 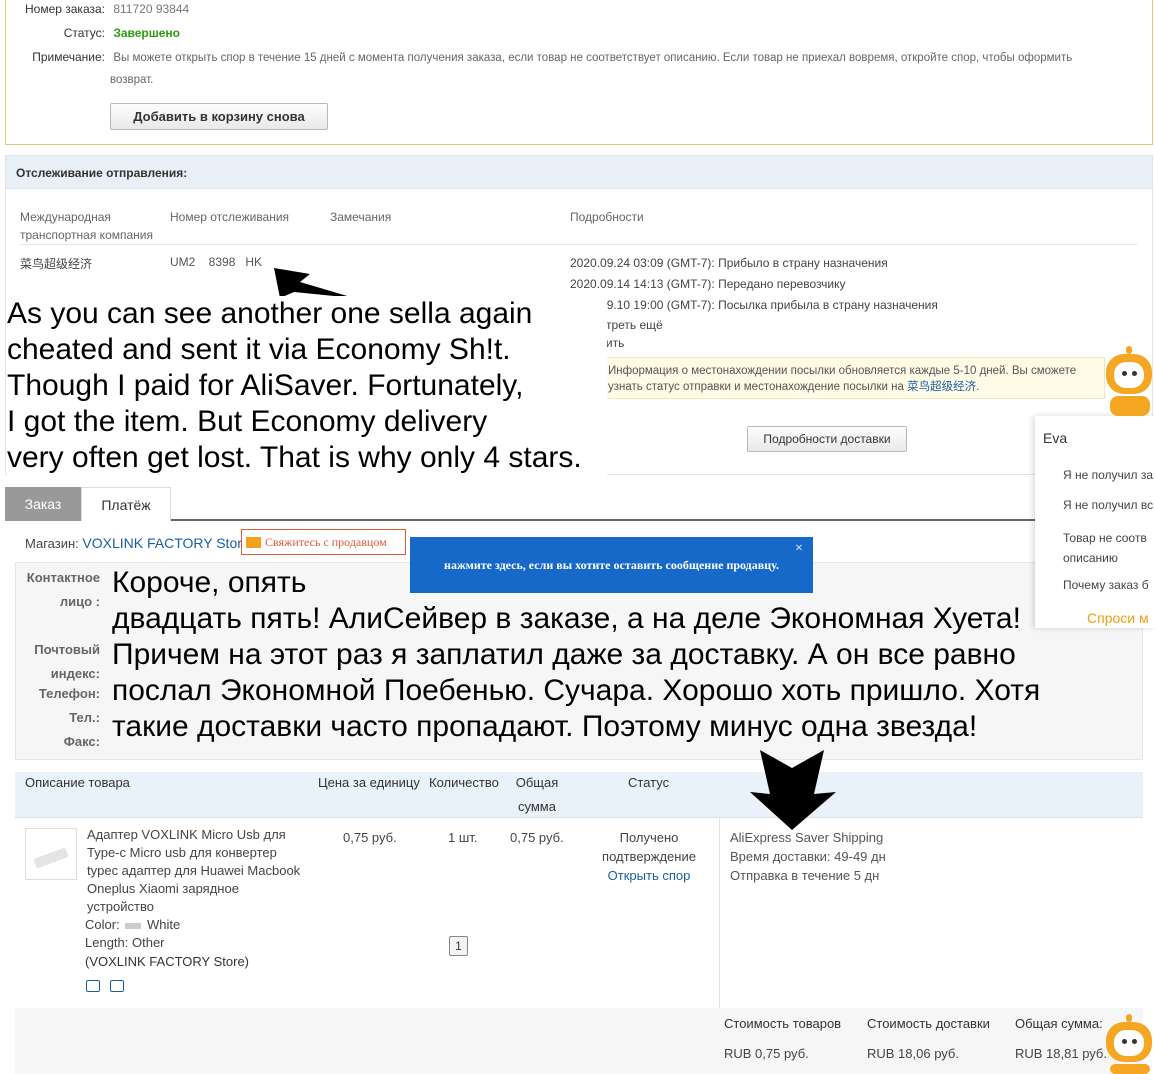 I want to click on color-label: Color:, so click(x=102, y=924).